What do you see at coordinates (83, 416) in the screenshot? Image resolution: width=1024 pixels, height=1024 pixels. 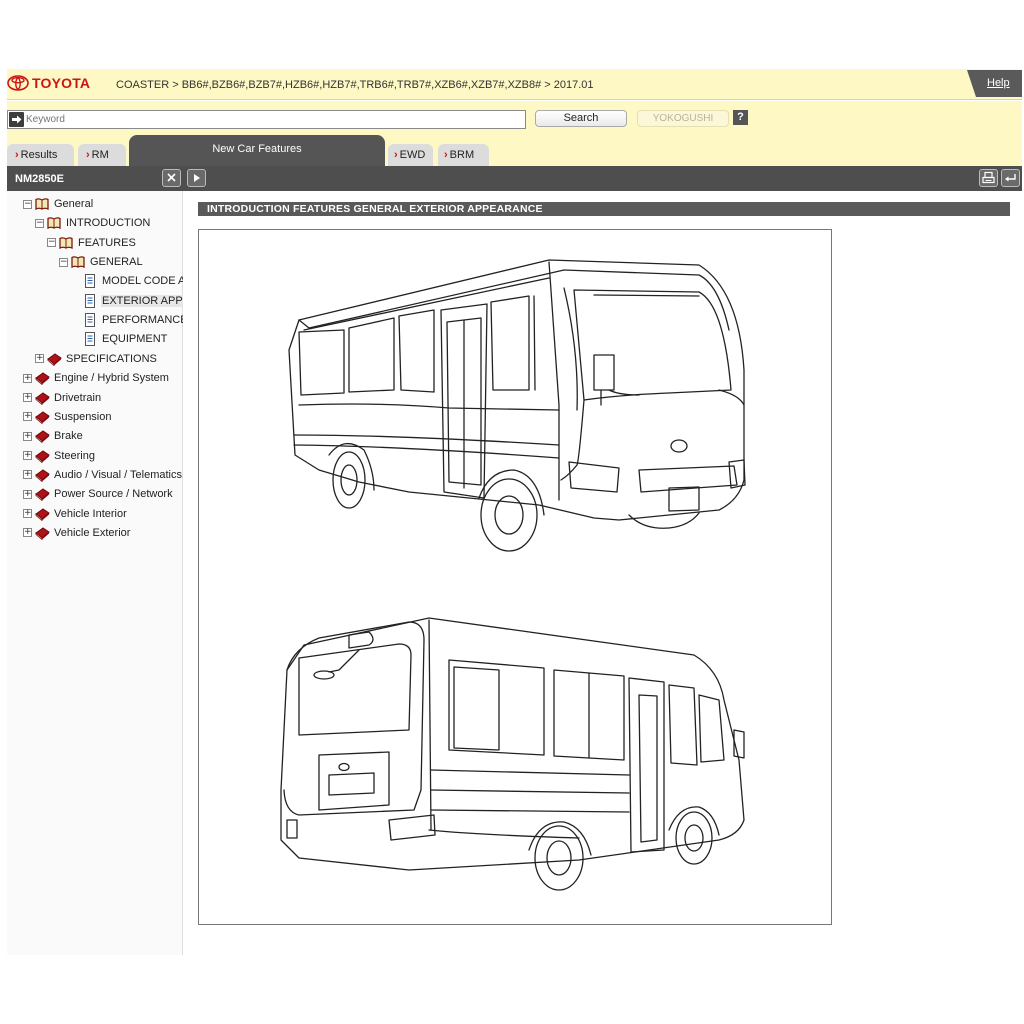 I see `tree-item-label: Suspension` at bounding box center [83, 416].